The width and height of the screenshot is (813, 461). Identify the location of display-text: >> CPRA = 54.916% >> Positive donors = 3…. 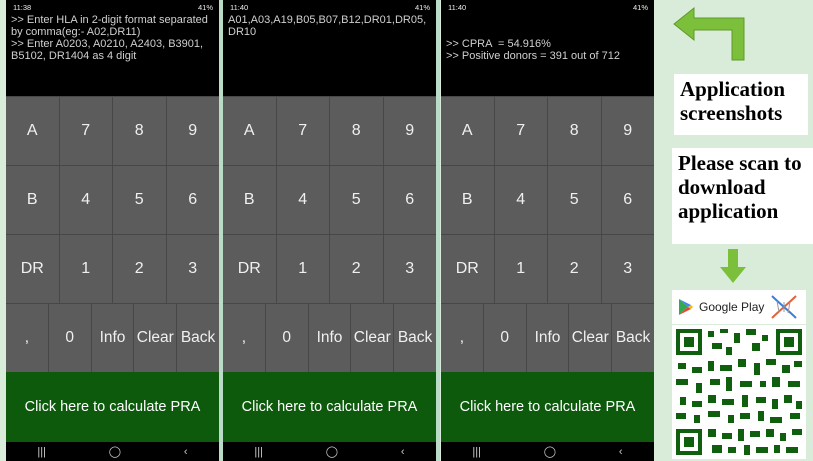
(533, 50).